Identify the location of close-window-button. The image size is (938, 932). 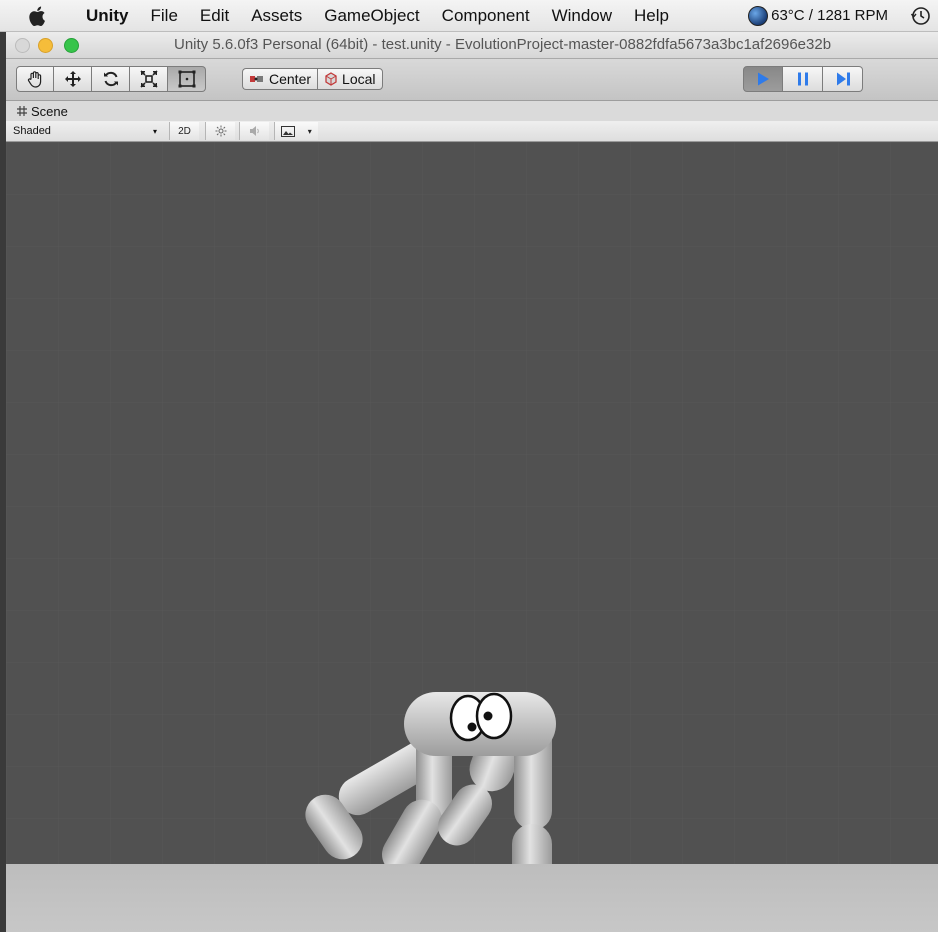
(22, 45).